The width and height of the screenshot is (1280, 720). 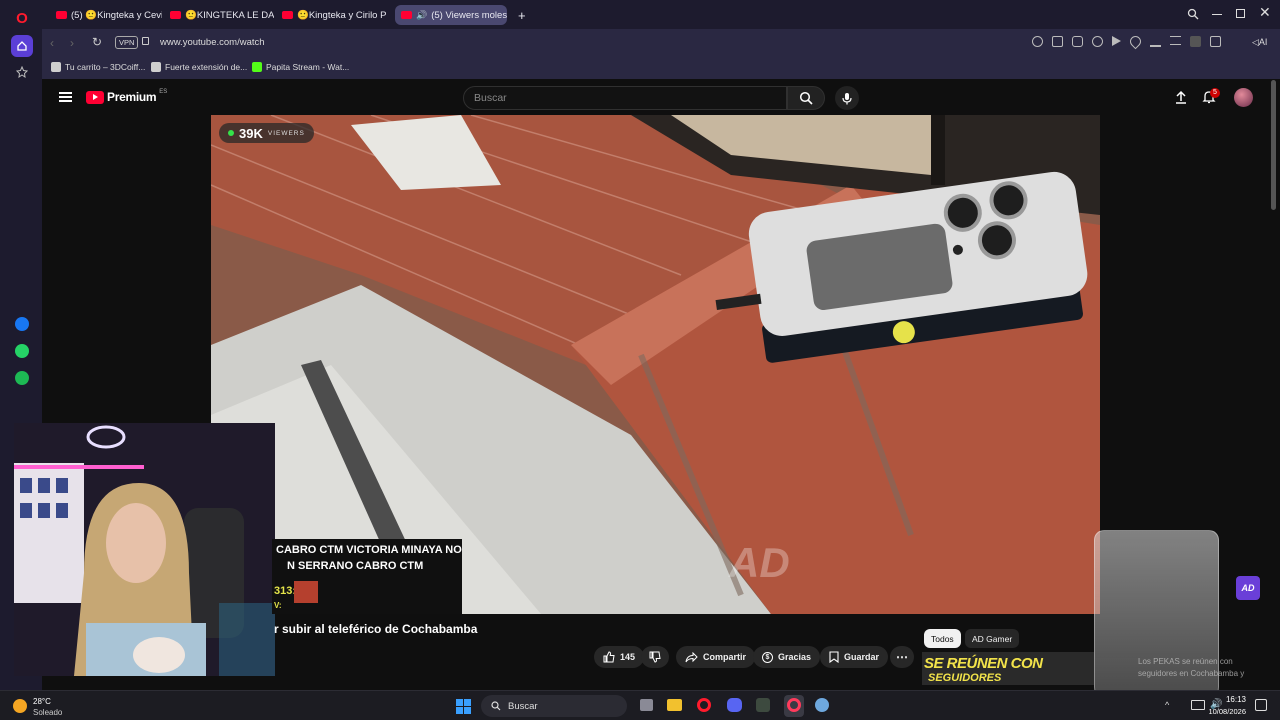 I want to click on minimize-icon, so click(x=1217, y=14).